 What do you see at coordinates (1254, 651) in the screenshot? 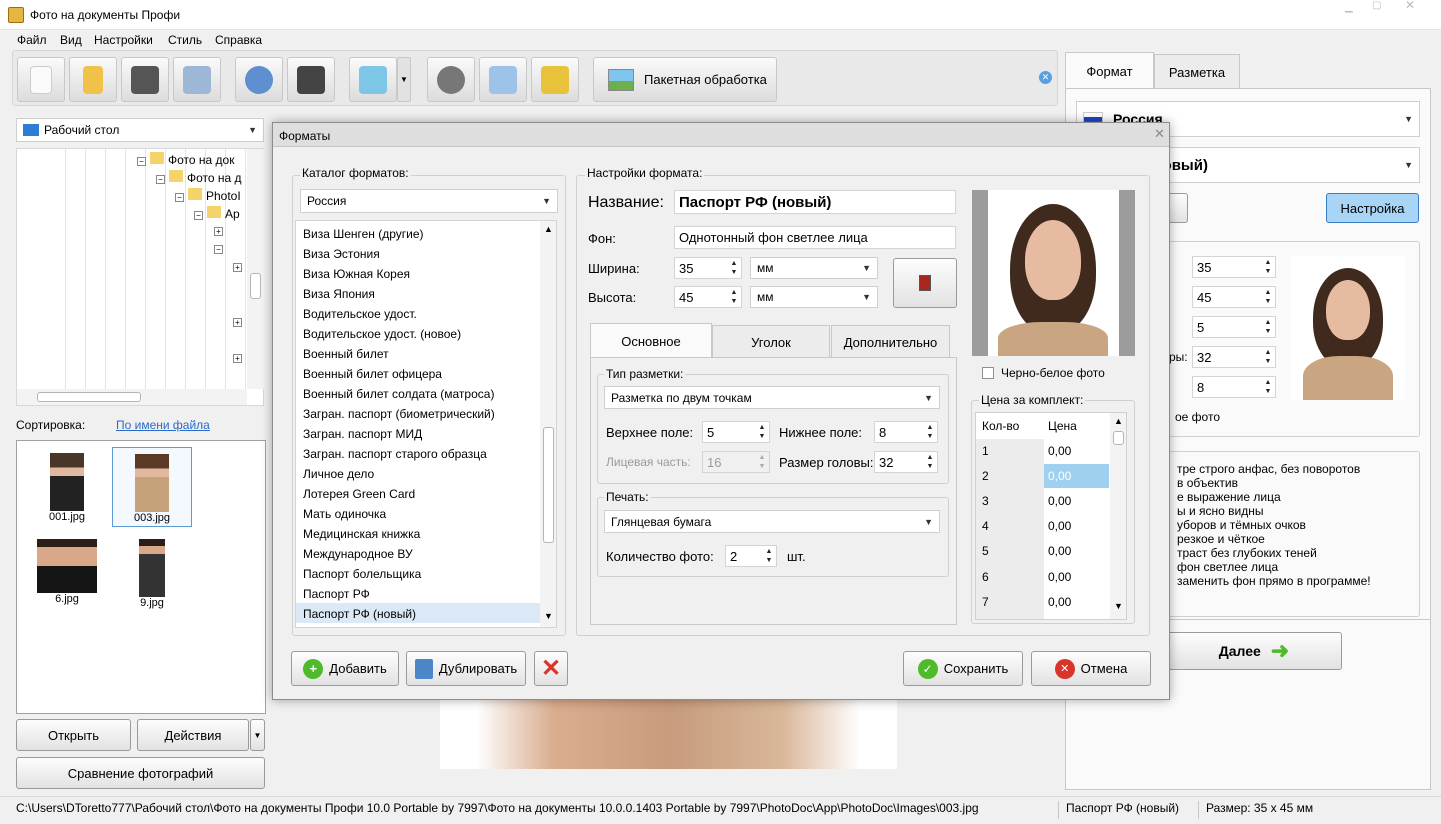
I see `next-button: Далее ➜` at bounding box center [1254, 651].